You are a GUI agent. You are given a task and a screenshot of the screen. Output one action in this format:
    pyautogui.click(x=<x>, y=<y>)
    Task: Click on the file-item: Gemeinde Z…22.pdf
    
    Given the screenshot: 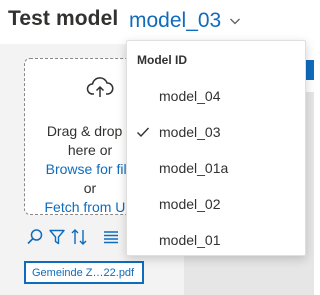 What is the action you would take?
    pyautogui.click(x=84, y=272)
    